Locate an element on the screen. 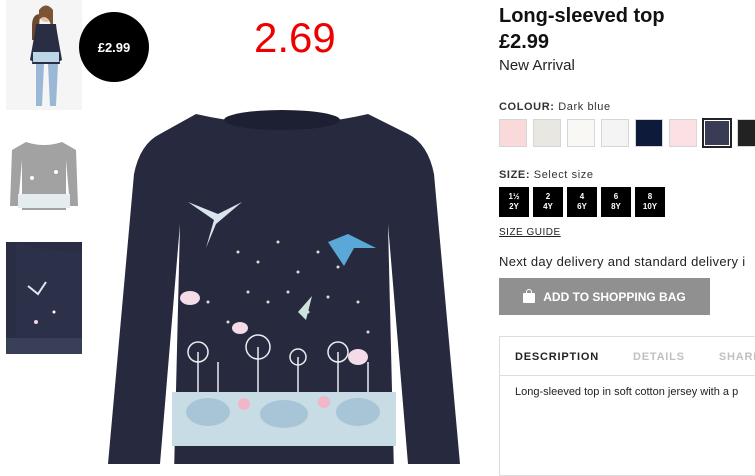 The width and height of the screenshot is (755, 476). size-option-top: 1½ is located at coordinates (514, 196).